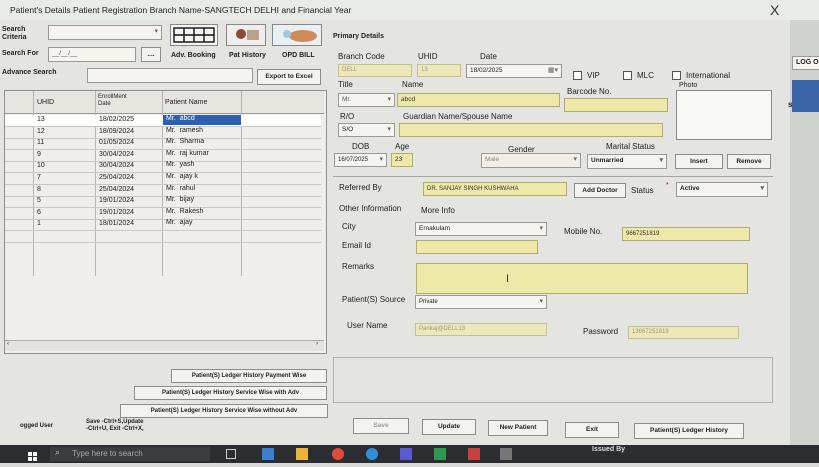  What do you see at coordinates (381, 426) in the screenshot?
I see `save-button: Save` at bounding box center [381, 426].